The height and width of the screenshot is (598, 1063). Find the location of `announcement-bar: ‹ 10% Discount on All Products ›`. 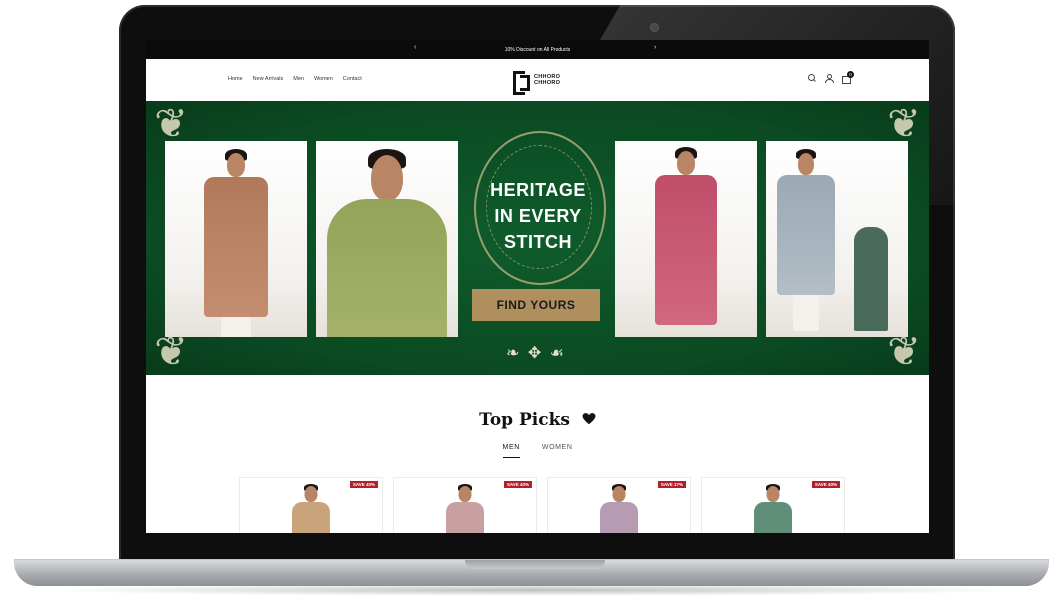

announcement-bar: ‹ 10% Discount on All Products › is located at coordinates (537, 49).